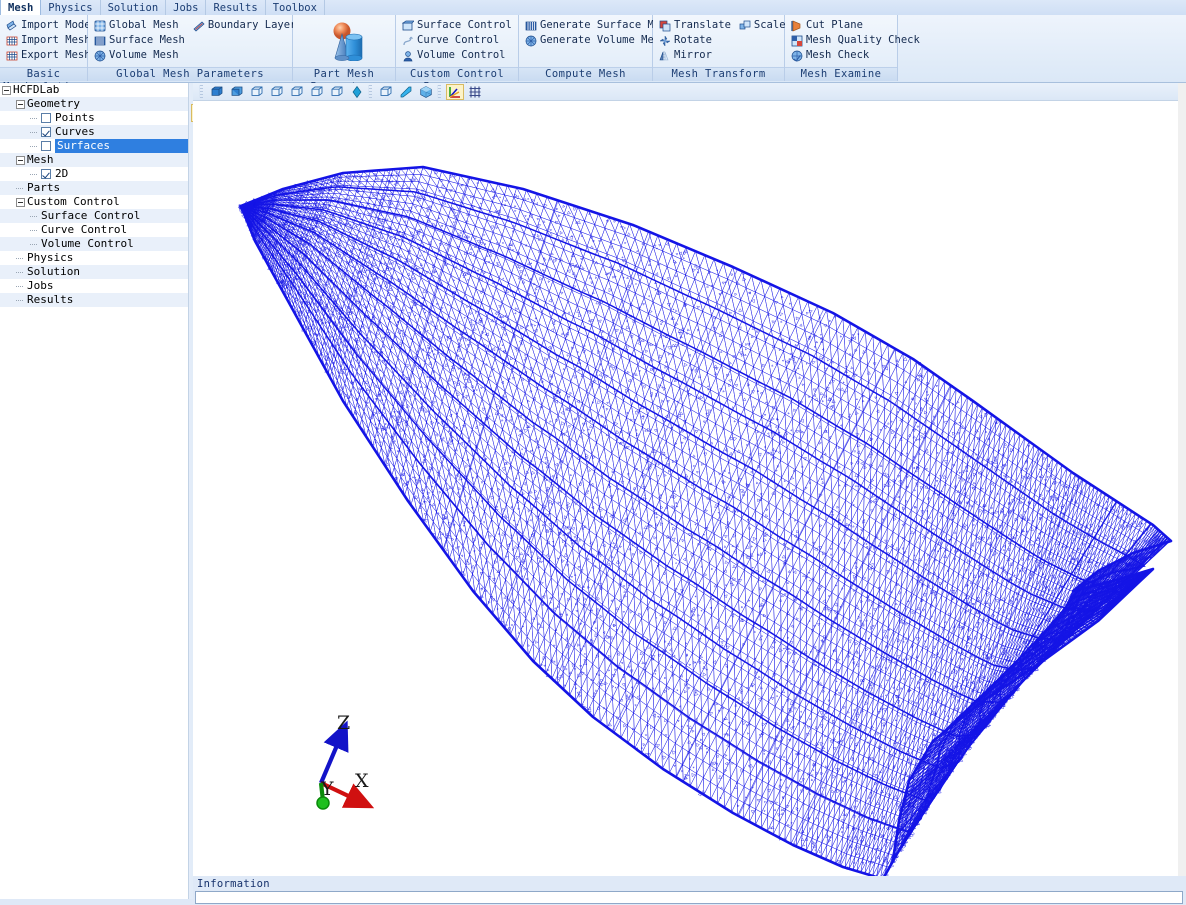 The image size is (1186, 905). I want to click on ribbon-item-rotate: Rotate, so click(697, 40).